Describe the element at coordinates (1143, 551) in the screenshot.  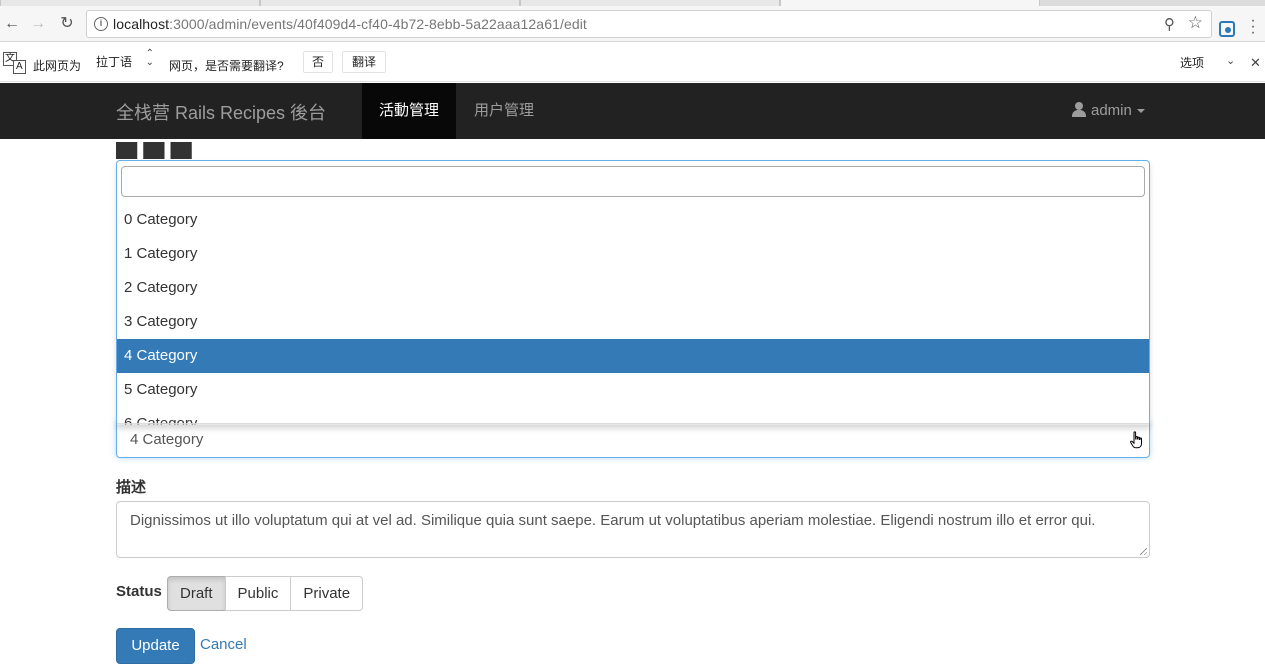
I see `resize-grip-icon` at that location.